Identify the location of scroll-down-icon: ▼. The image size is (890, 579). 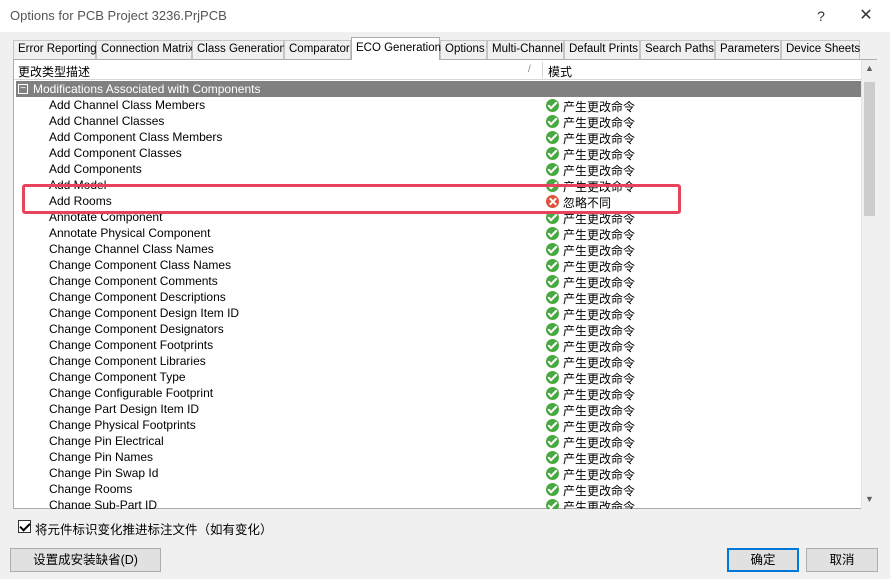
(869, 499).